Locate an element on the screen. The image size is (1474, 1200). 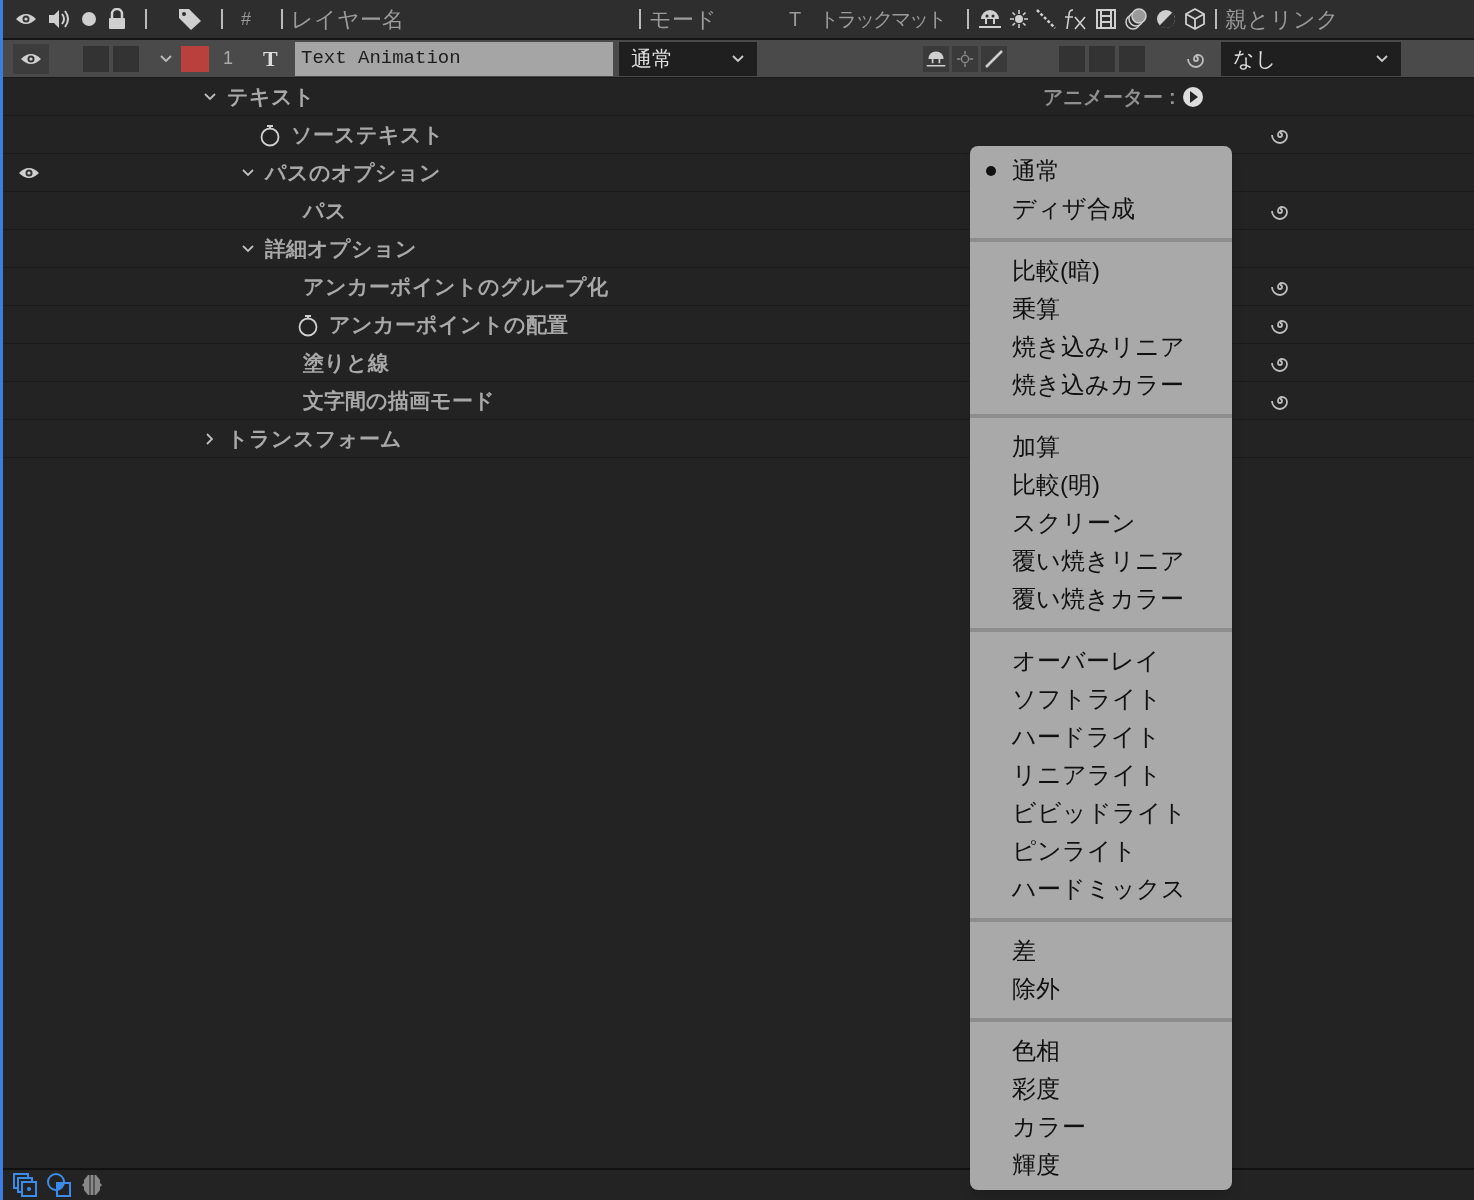
menu-item: ディザ合成 is located at coordinates (1073, 209).